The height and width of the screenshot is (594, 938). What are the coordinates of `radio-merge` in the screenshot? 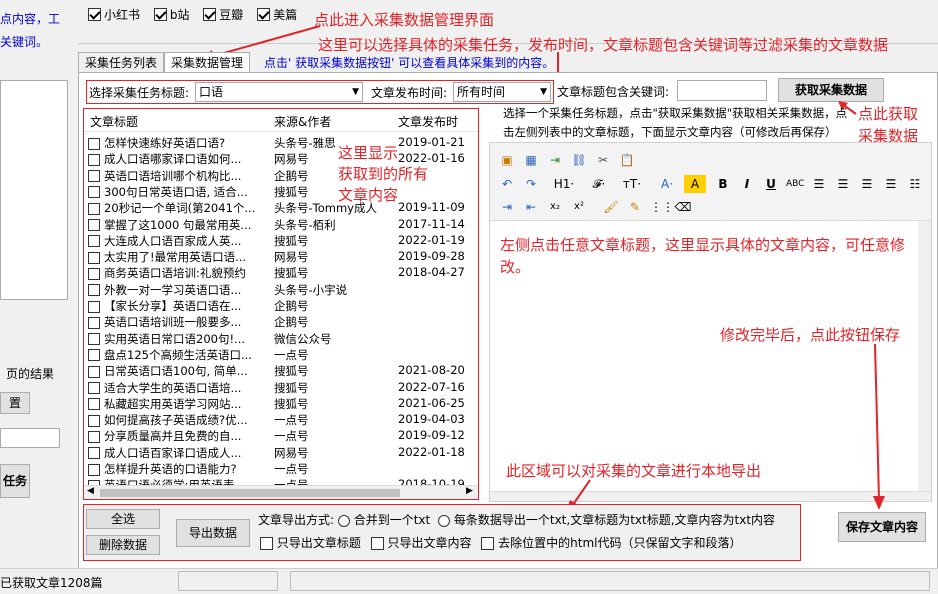 It's located at (343, 520).